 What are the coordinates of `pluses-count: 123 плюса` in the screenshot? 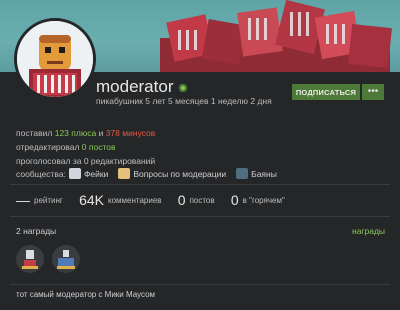 It's located at (75, 133).